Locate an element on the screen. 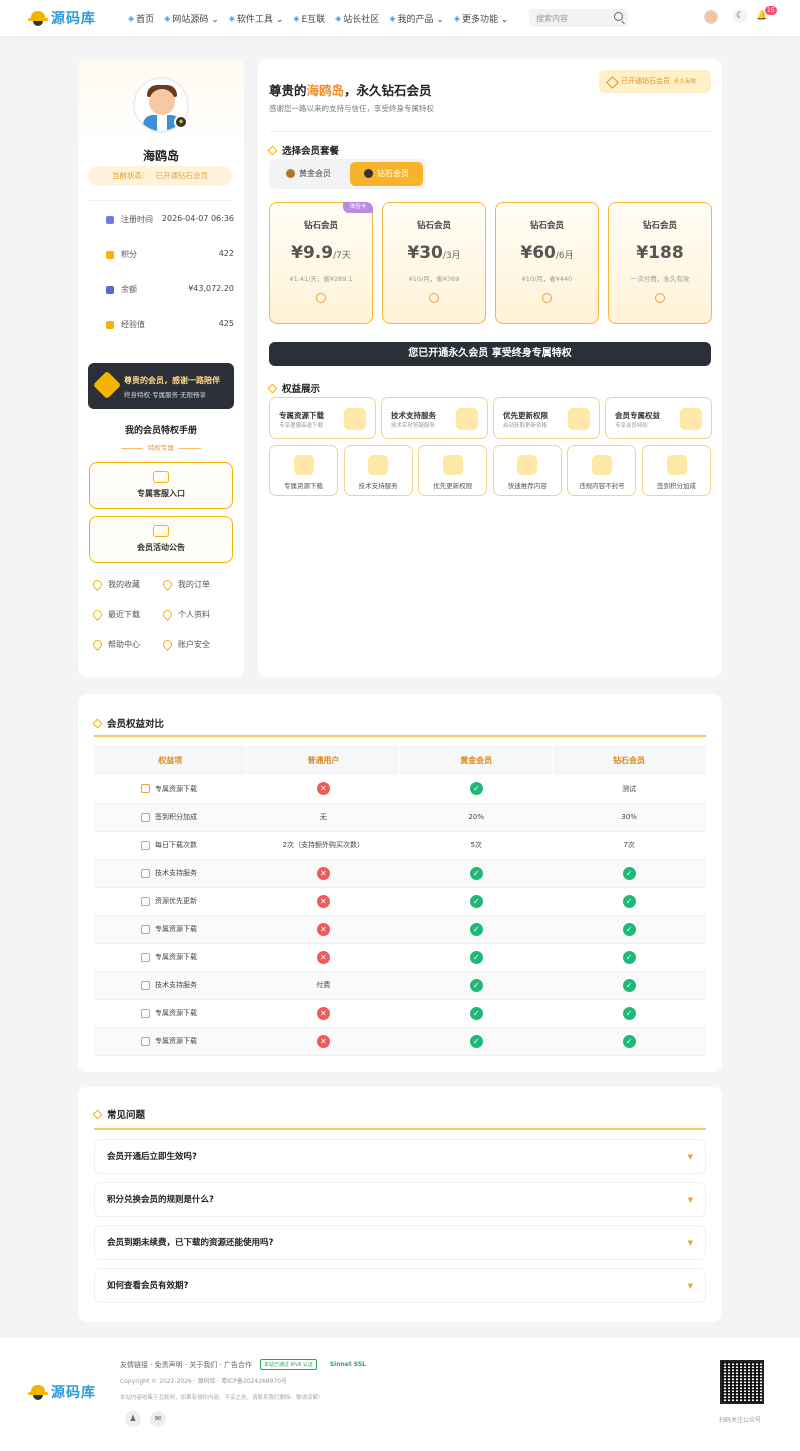 The image size is (800, 1451). member-promo-card: 尊贵的会员，感谢一路陪伴 终身特权·专属服务·无限畅享 is located at coordinates (161, 386).